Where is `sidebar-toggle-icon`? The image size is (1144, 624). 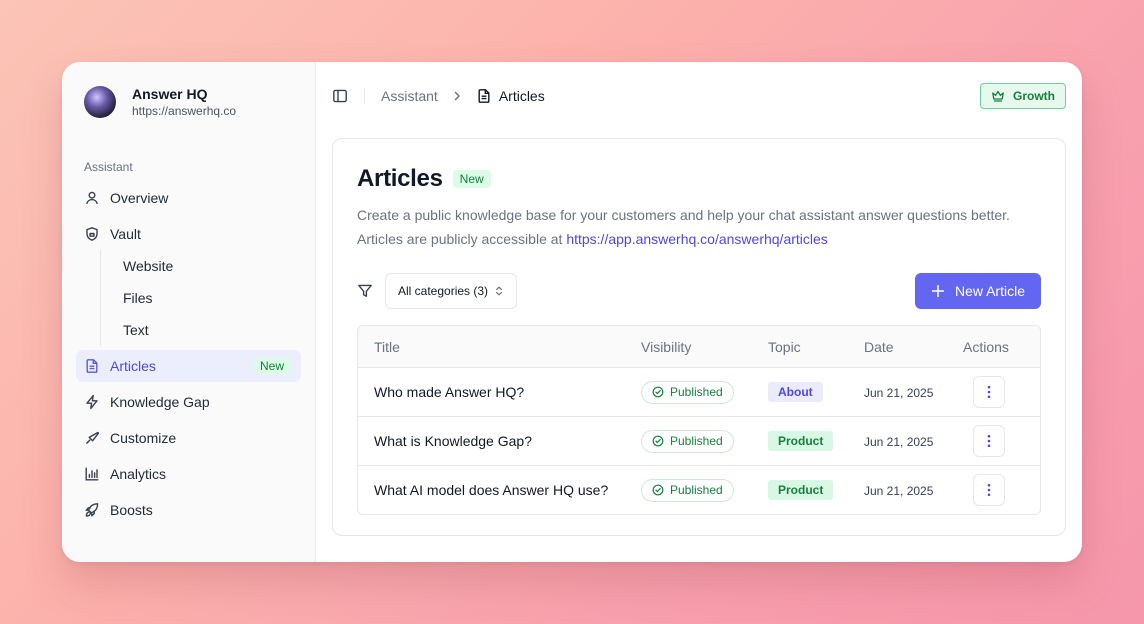 sidebar-toggle-icon is located at coordinates (340, 96).